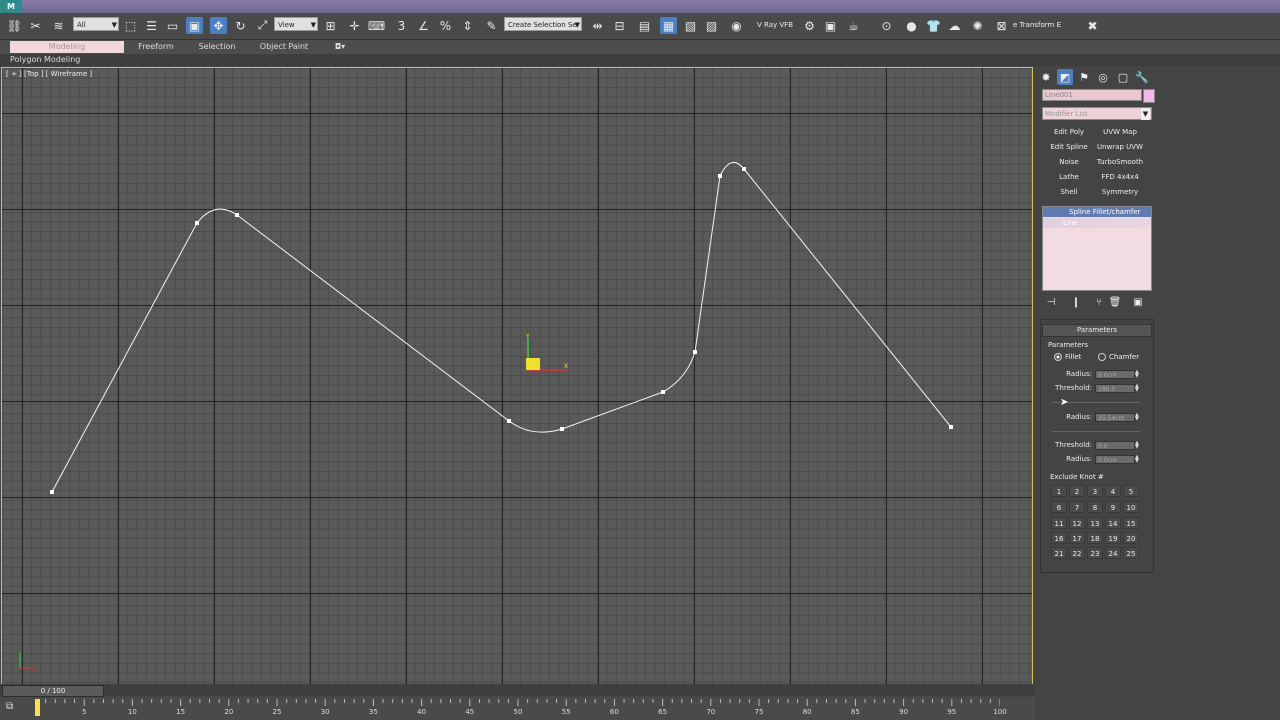 This screenshot has height=720, width=1280. Describe the element at coordinates (1076, 302) in the screenshot. I see `show-end-result-icon: ❙` at that location.